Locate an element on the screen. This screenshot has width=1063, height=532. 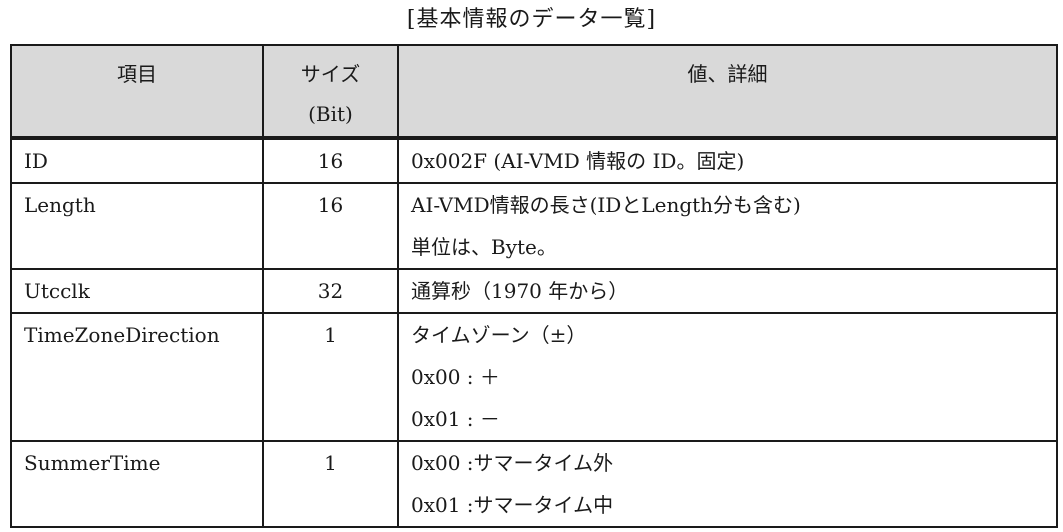
cell-size: 32 is located at coordinates (330, 291).